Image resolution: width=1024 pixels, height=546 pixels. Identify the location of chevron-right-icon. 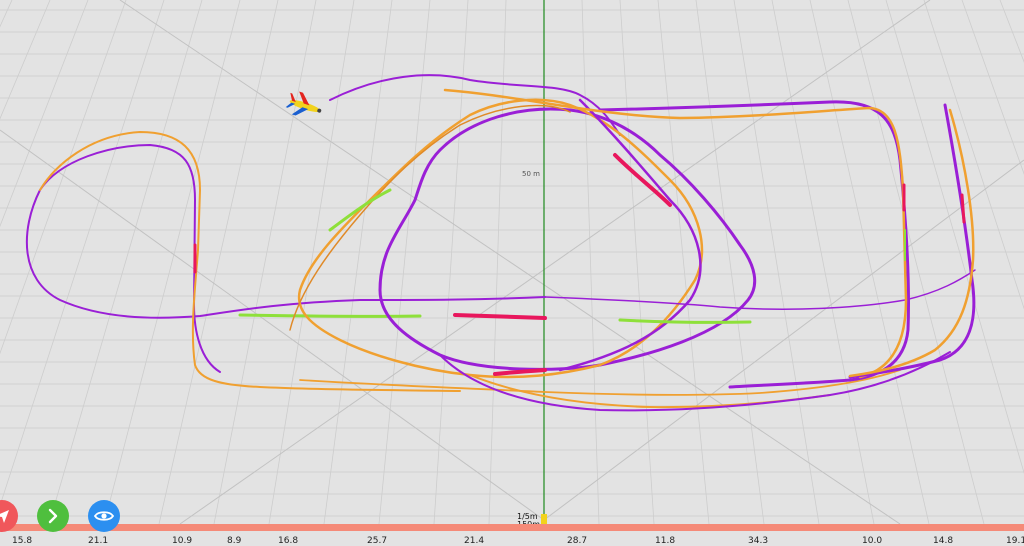
(53, 516).